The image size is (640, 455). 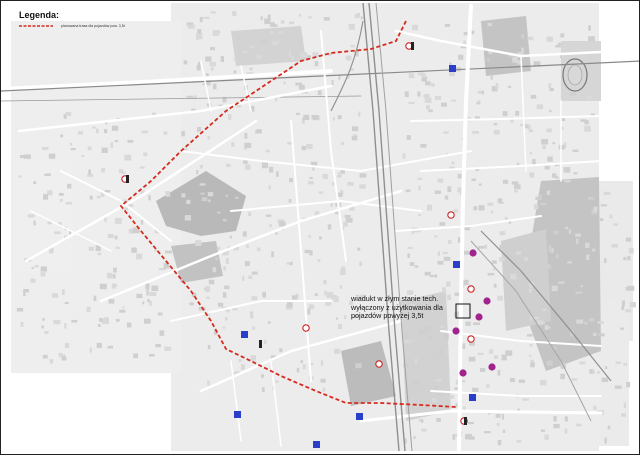 I want to click on legend-route-label: planowana trasa dla pojazdów pow. 3,5t, so click(x=93, y=26).